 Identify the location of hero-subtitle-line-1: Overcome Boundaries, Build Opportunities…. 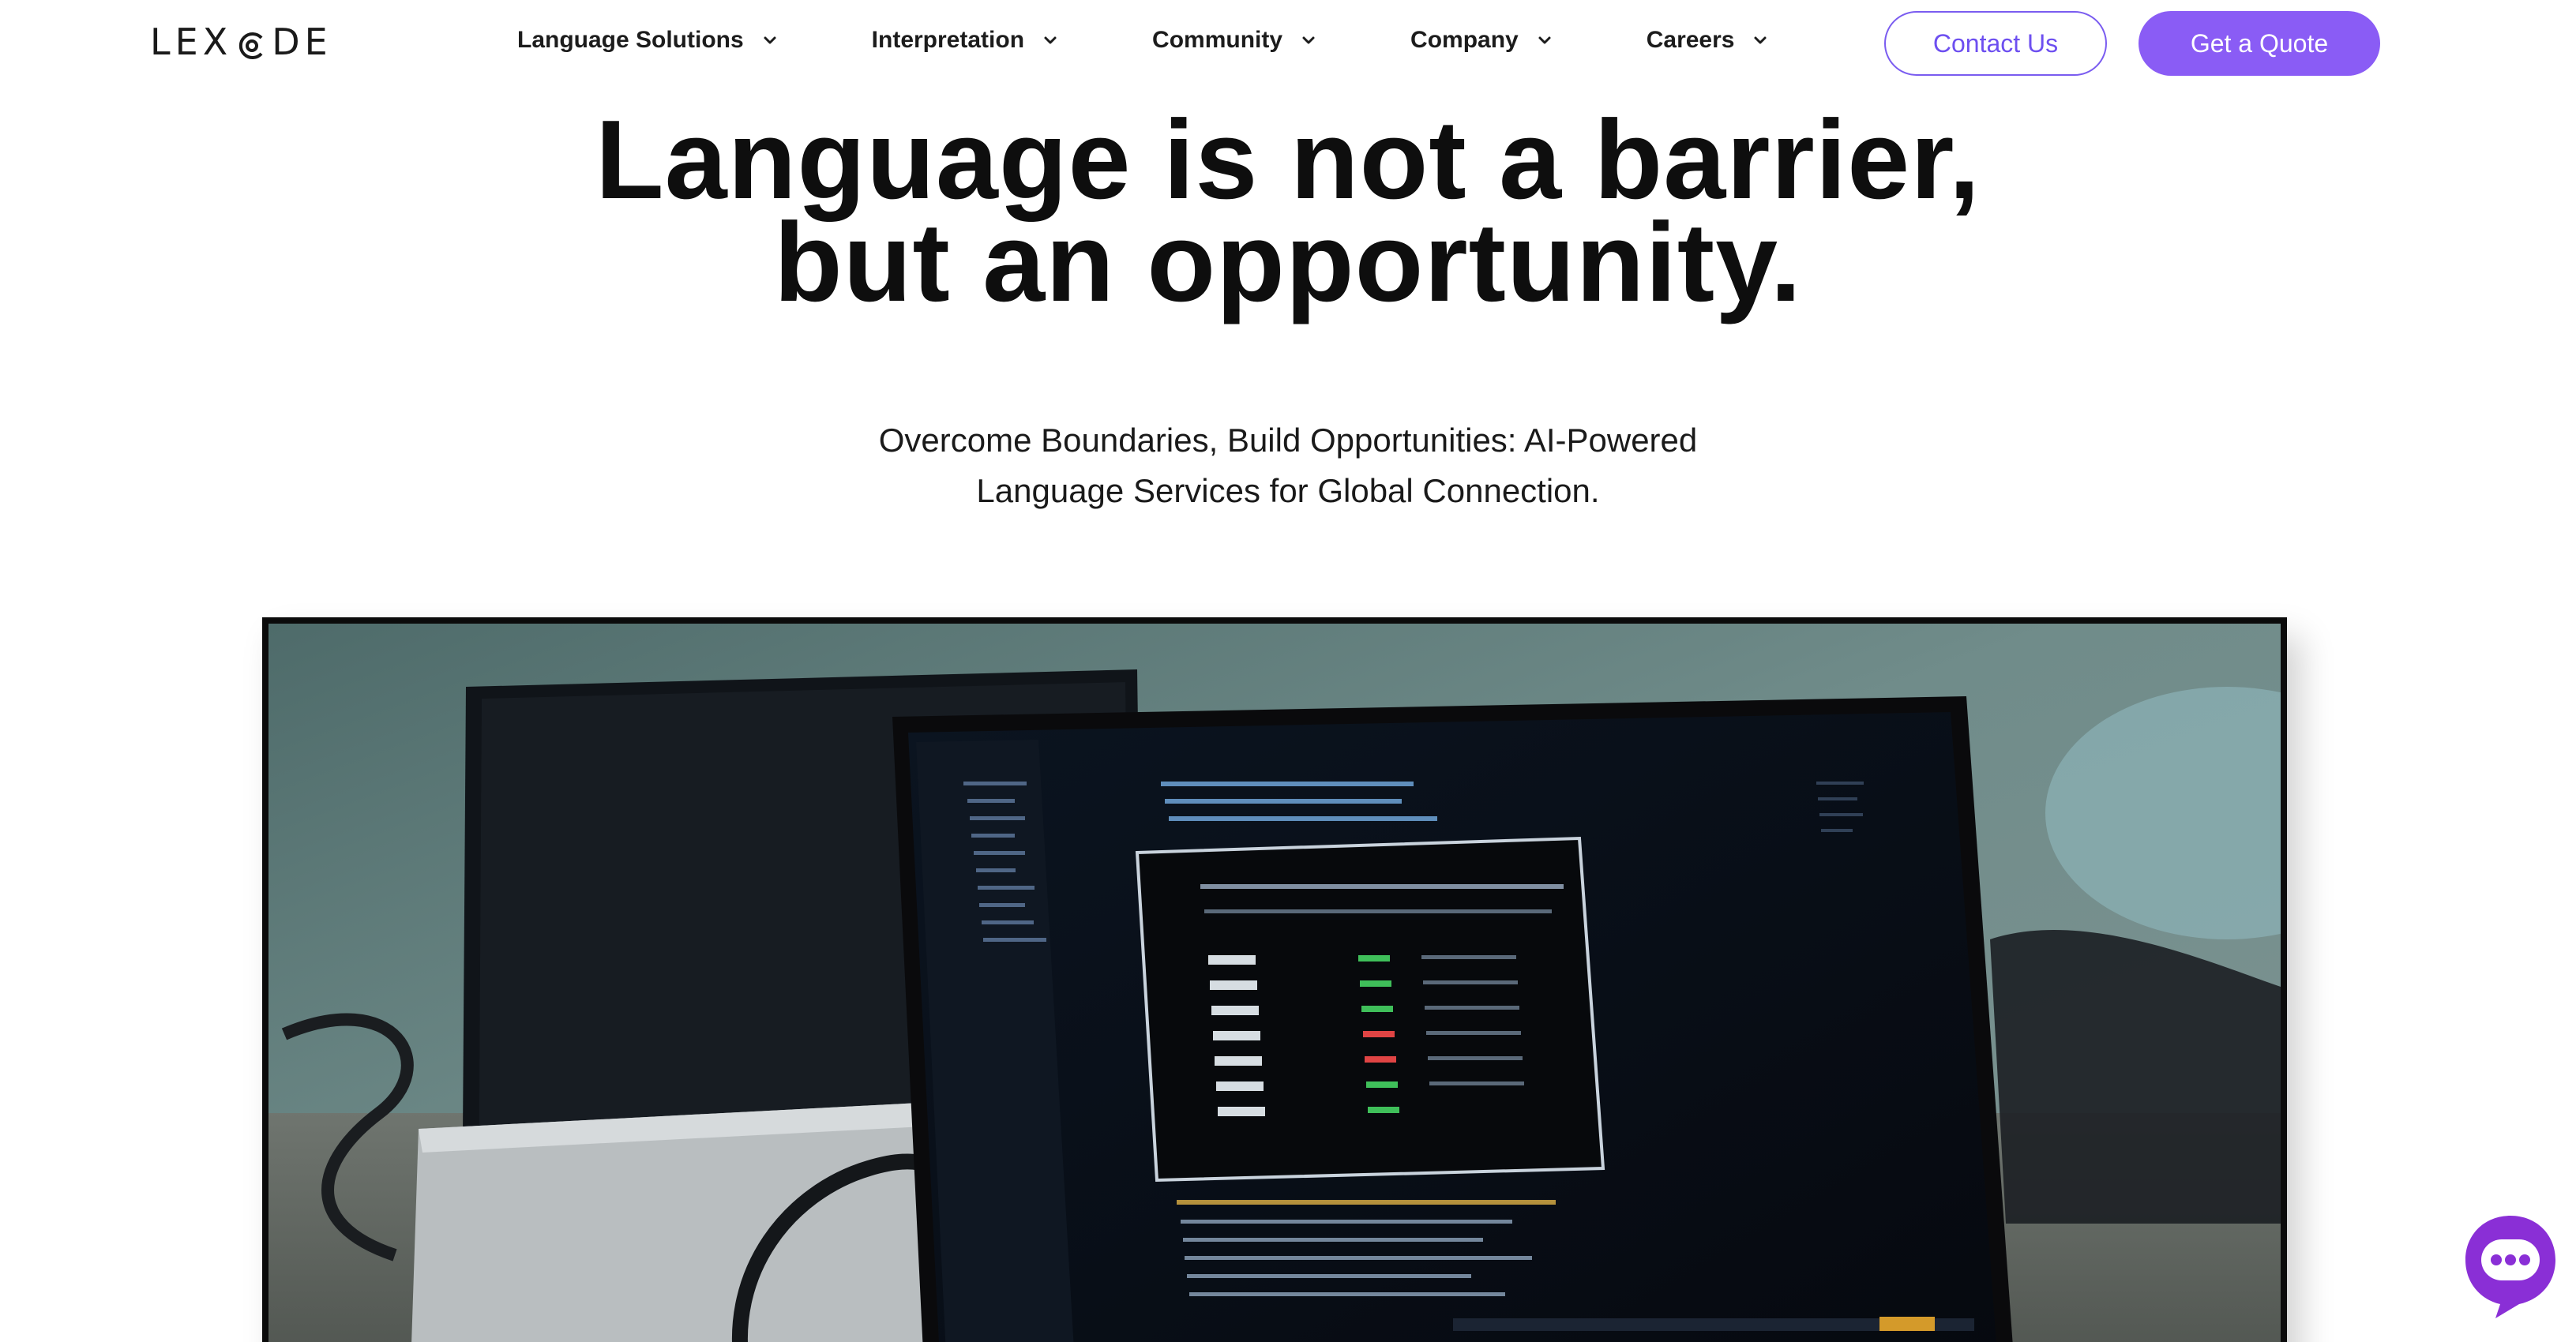
(1288, 440).